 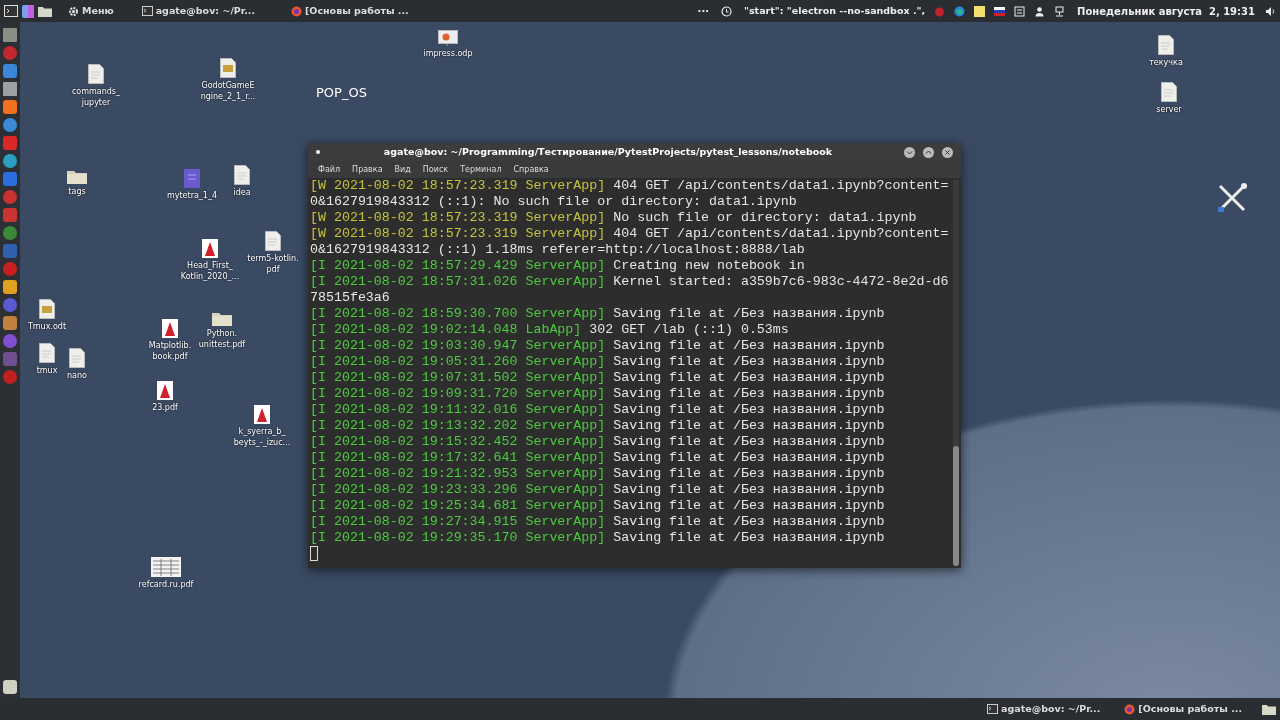 I want to click on log-line: [I 2021-08-02 19:29:35.170 ServerApp] Saving file at /Без названия.ipynb, so click(x=598, y=538).